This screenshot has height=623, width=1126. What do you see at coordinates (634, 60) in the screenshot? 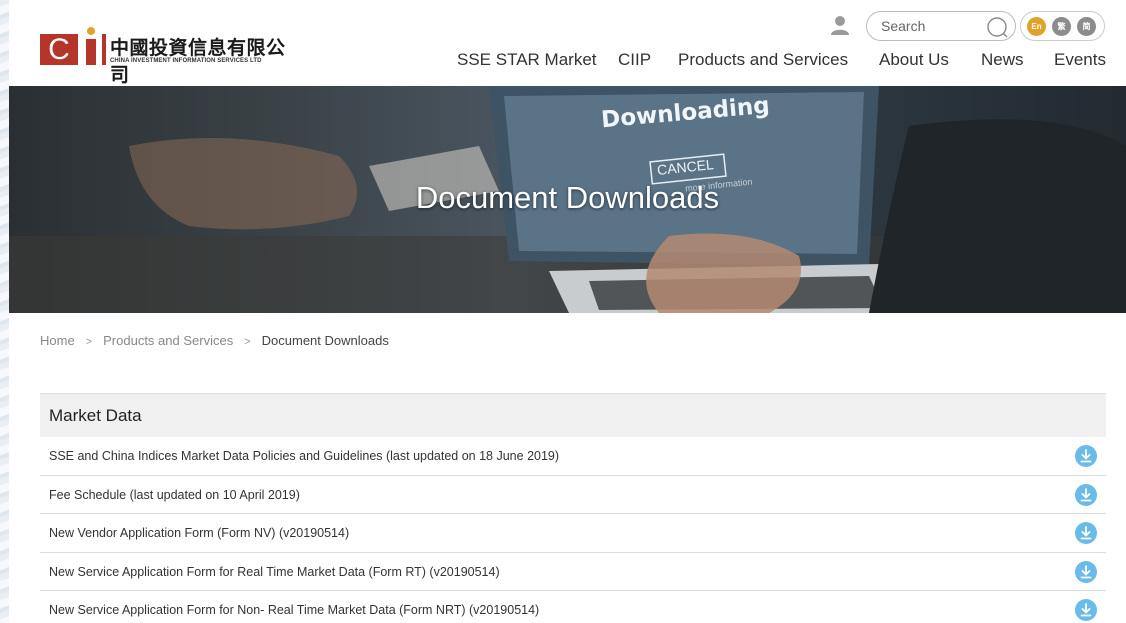
I see `nav-ciip: CIIP` at bounding box center [634, 60].